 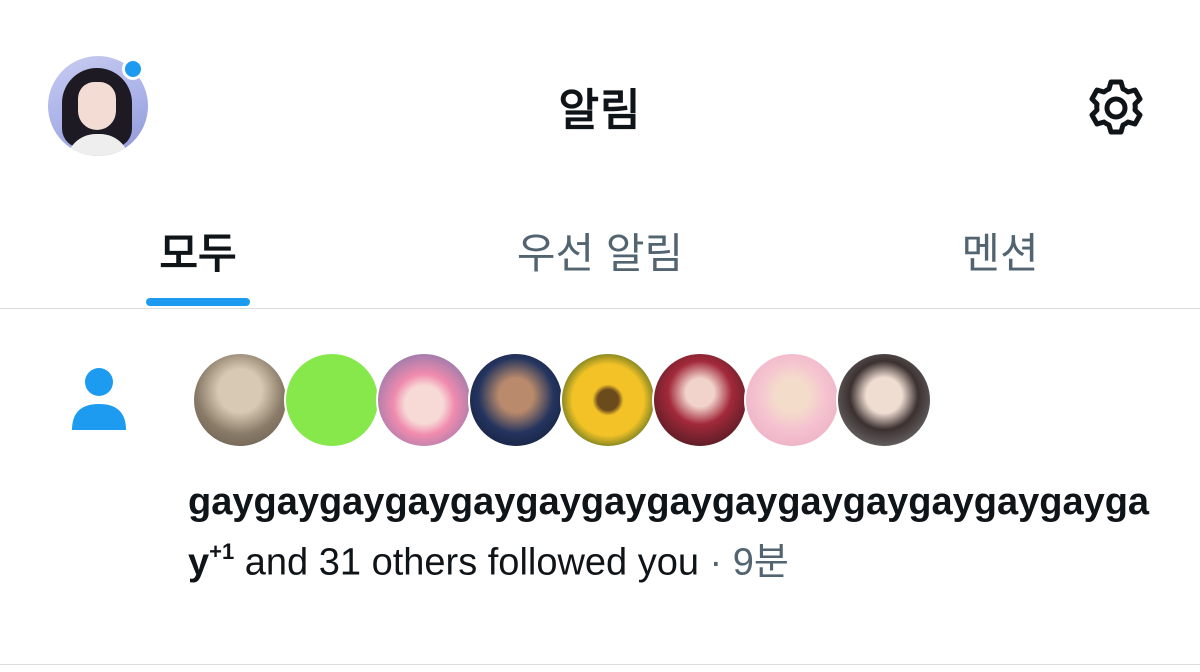 I want to click on tab-bar: 모두 우선 알림 멘션, so click(x=600, y=259).